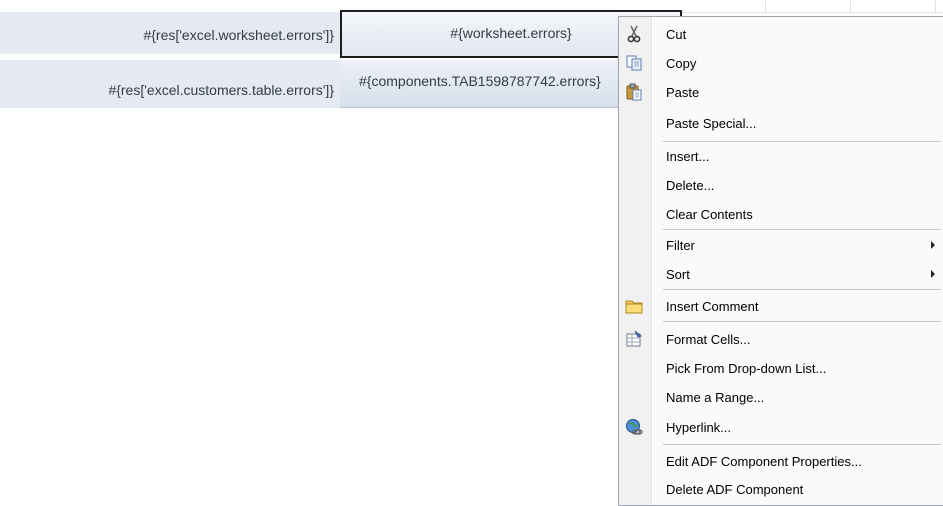 This screenshot has height=506, width=943. I want to click on hyperlink-globe-icon, so click(634, 427).